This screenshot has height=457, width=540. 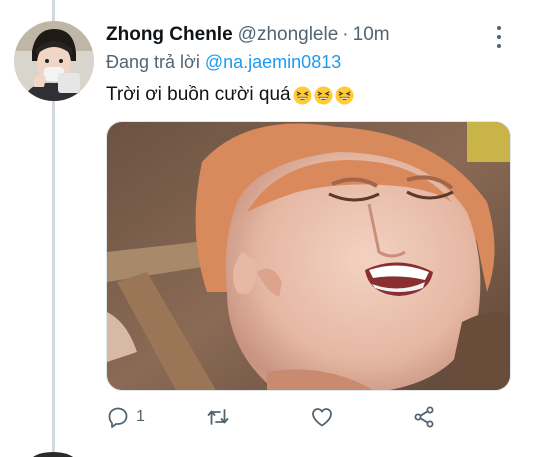 What do you see at coordinates (169, 35) in the screenshot?
I see `display-name: Zhong Chenle` at bounding box center [169, 35].